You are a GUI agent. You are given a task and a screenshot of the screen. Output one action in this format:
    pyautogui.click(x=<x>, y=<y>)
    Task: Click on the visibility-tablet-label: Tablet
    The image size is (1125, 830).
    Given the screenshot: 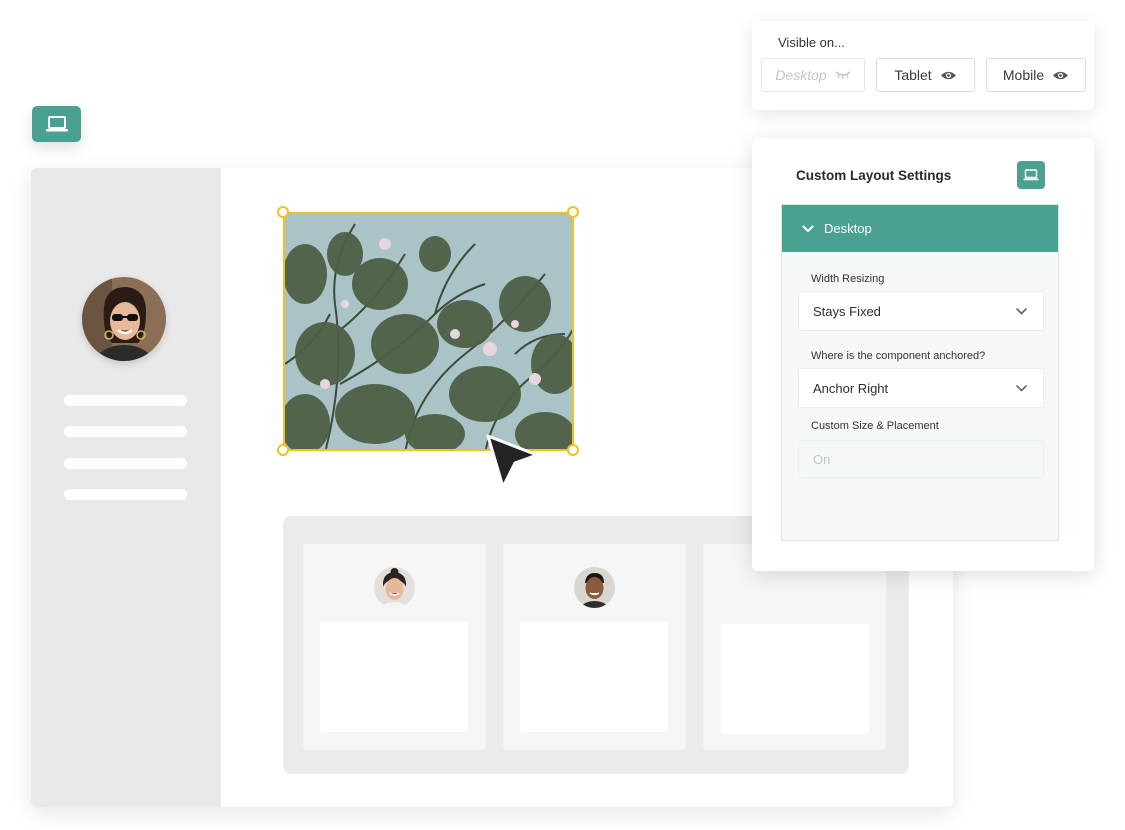 What is the action you would take?
    pyautogui.click(x=913, y=75)
    